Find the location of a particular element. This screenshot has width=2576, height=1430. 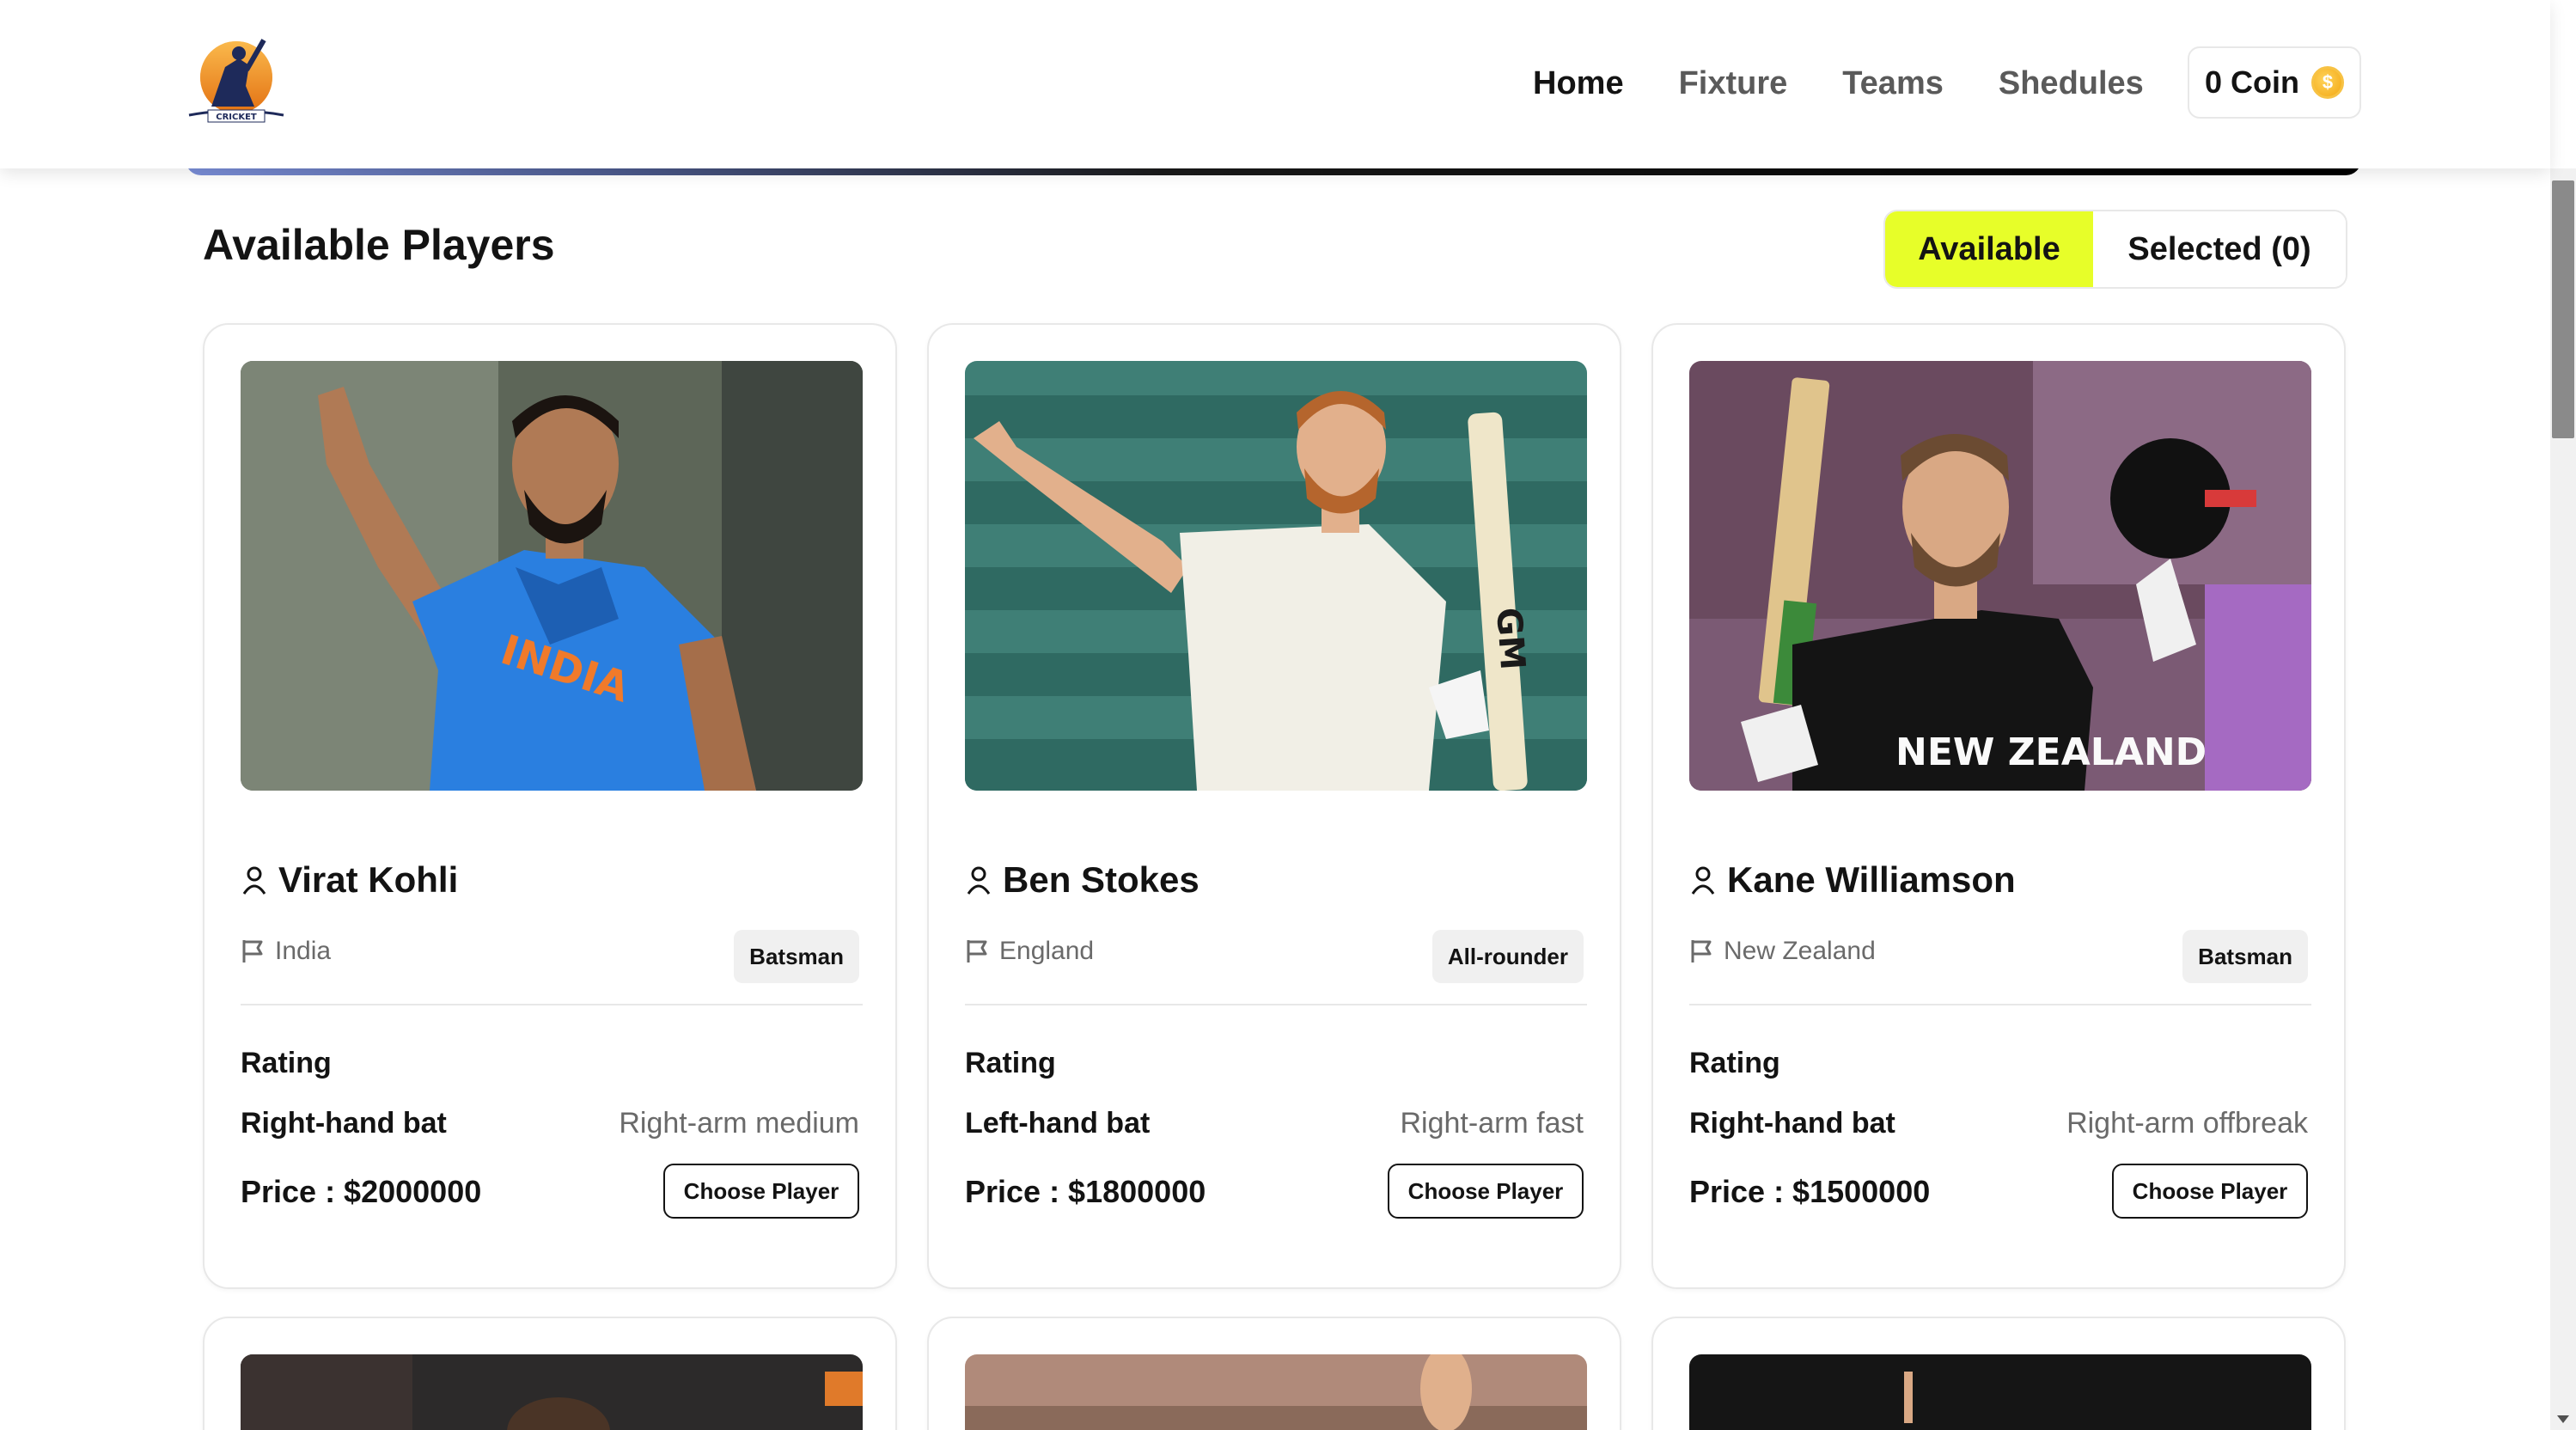

svg-text: GM is located at coordinates (1510, 639).